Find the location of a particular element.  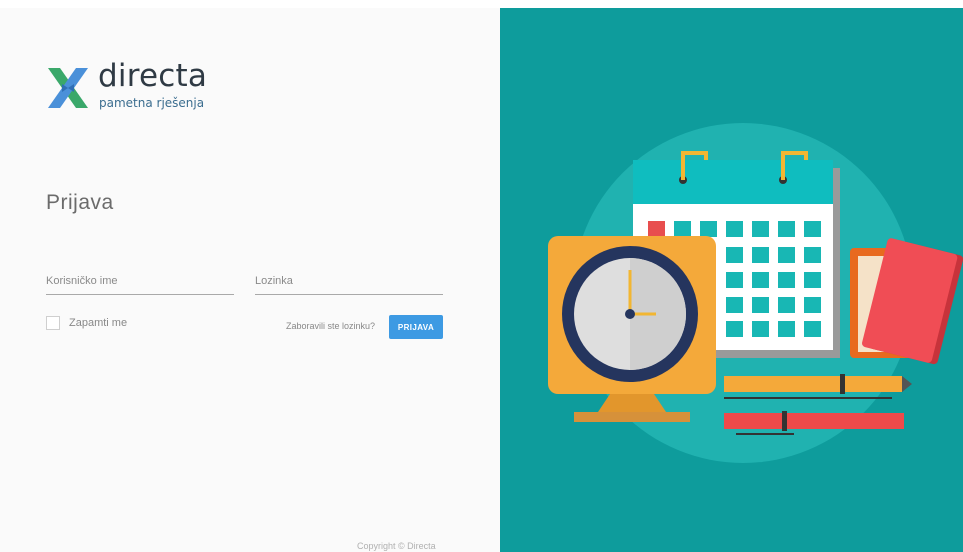

username-field is located at coordinates (140, 282).